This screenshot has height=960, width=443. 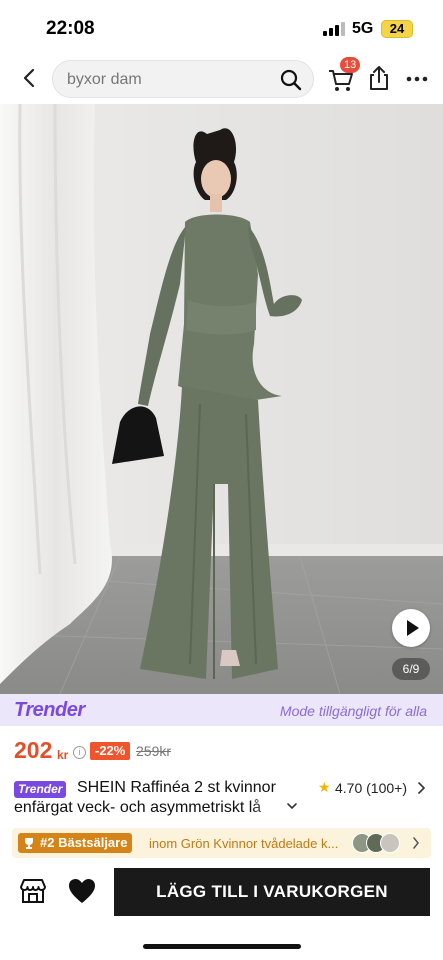 I want to click on chevron-down-icon, so click(x=292, y=806).